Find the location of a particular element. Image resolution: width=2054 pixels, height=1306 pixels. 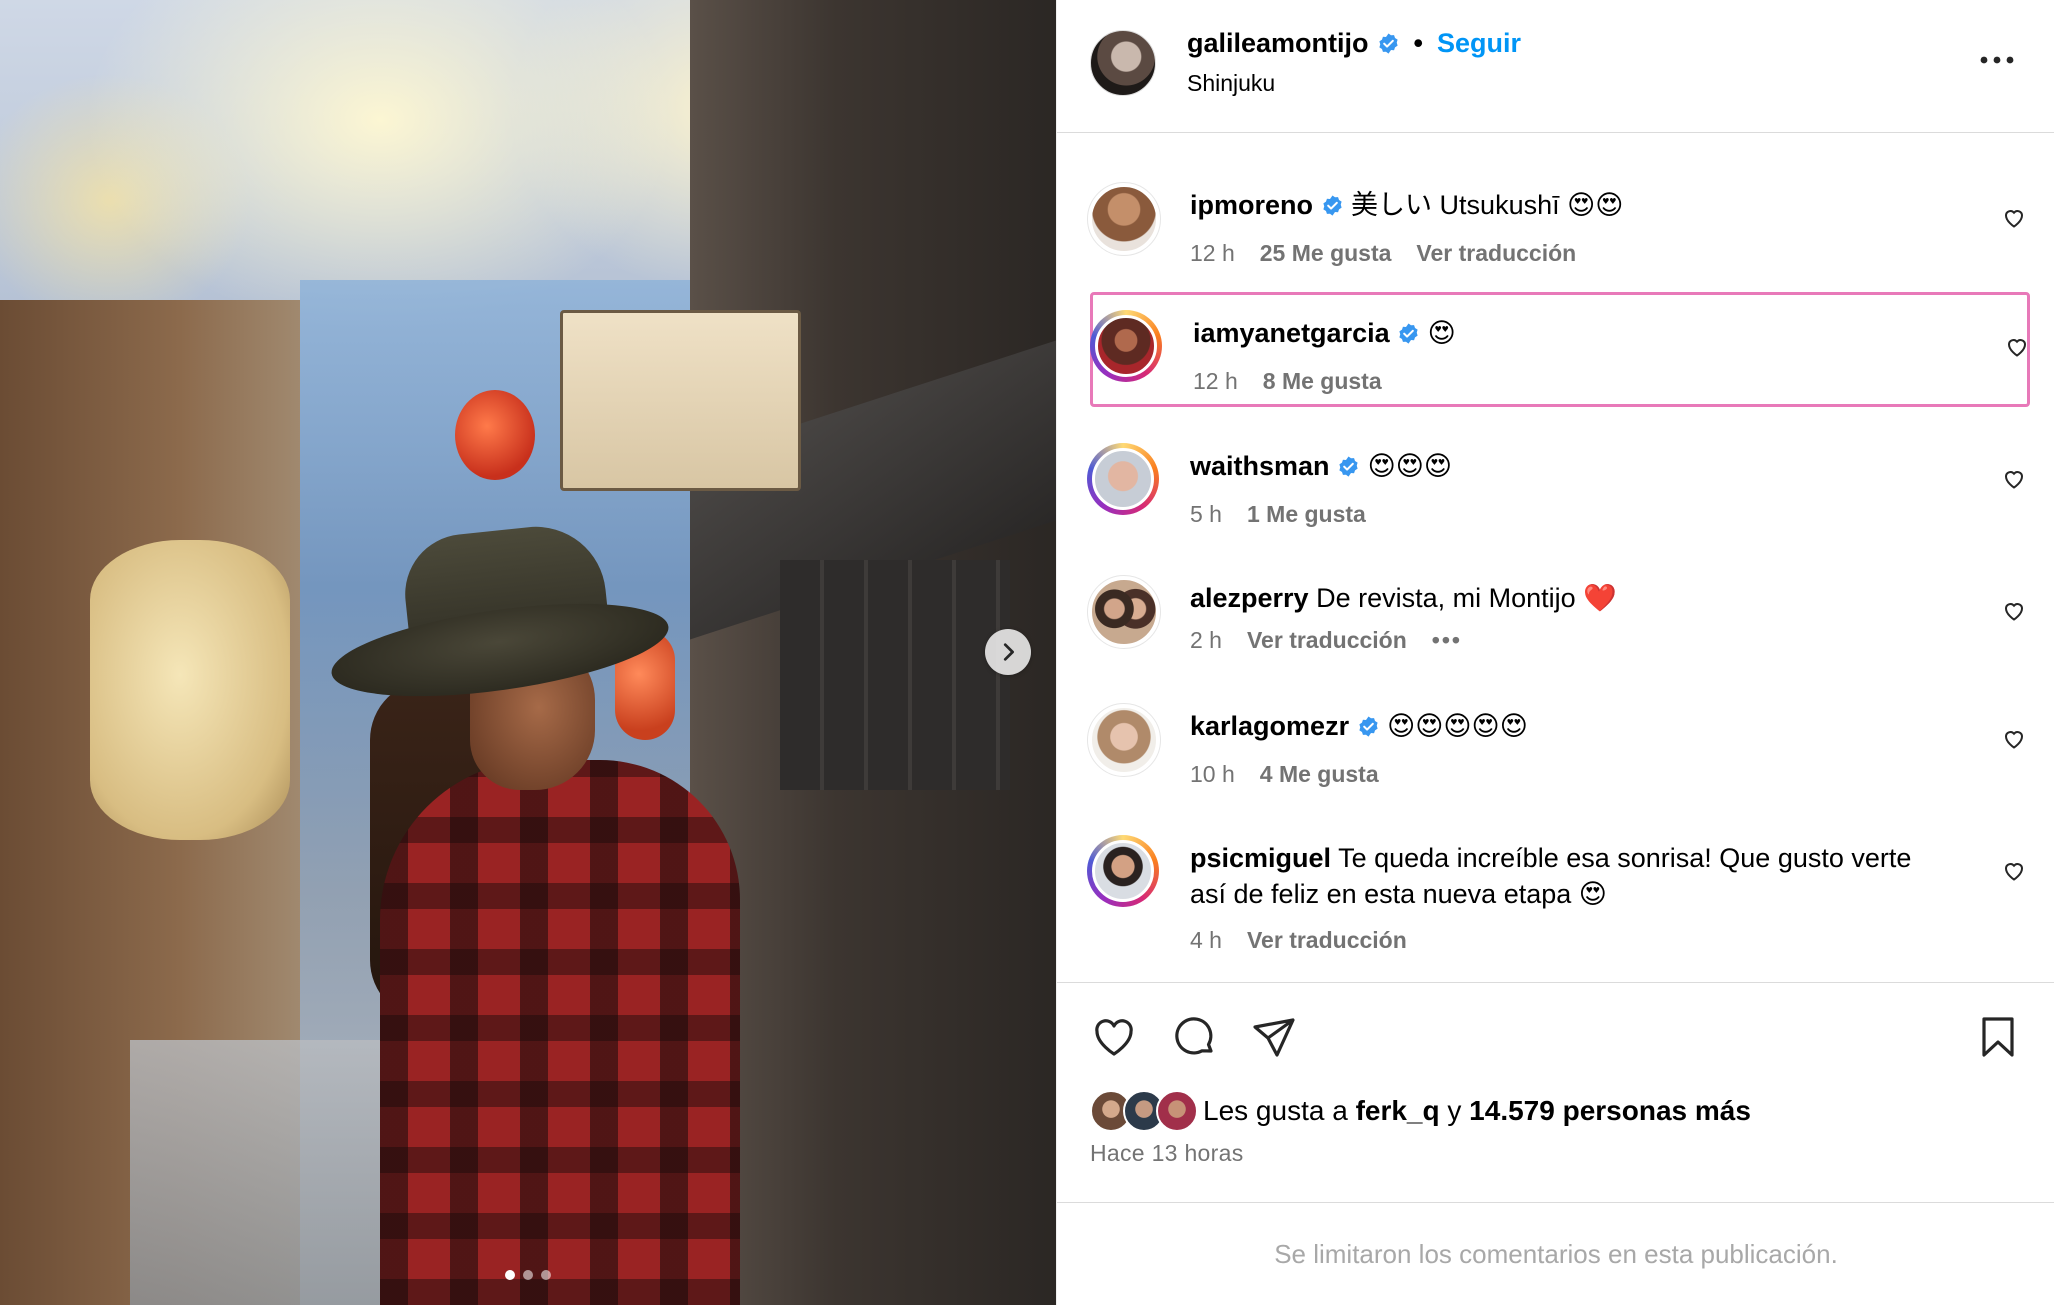

comment-time: 2 h is located at coordinates (1206, 640).